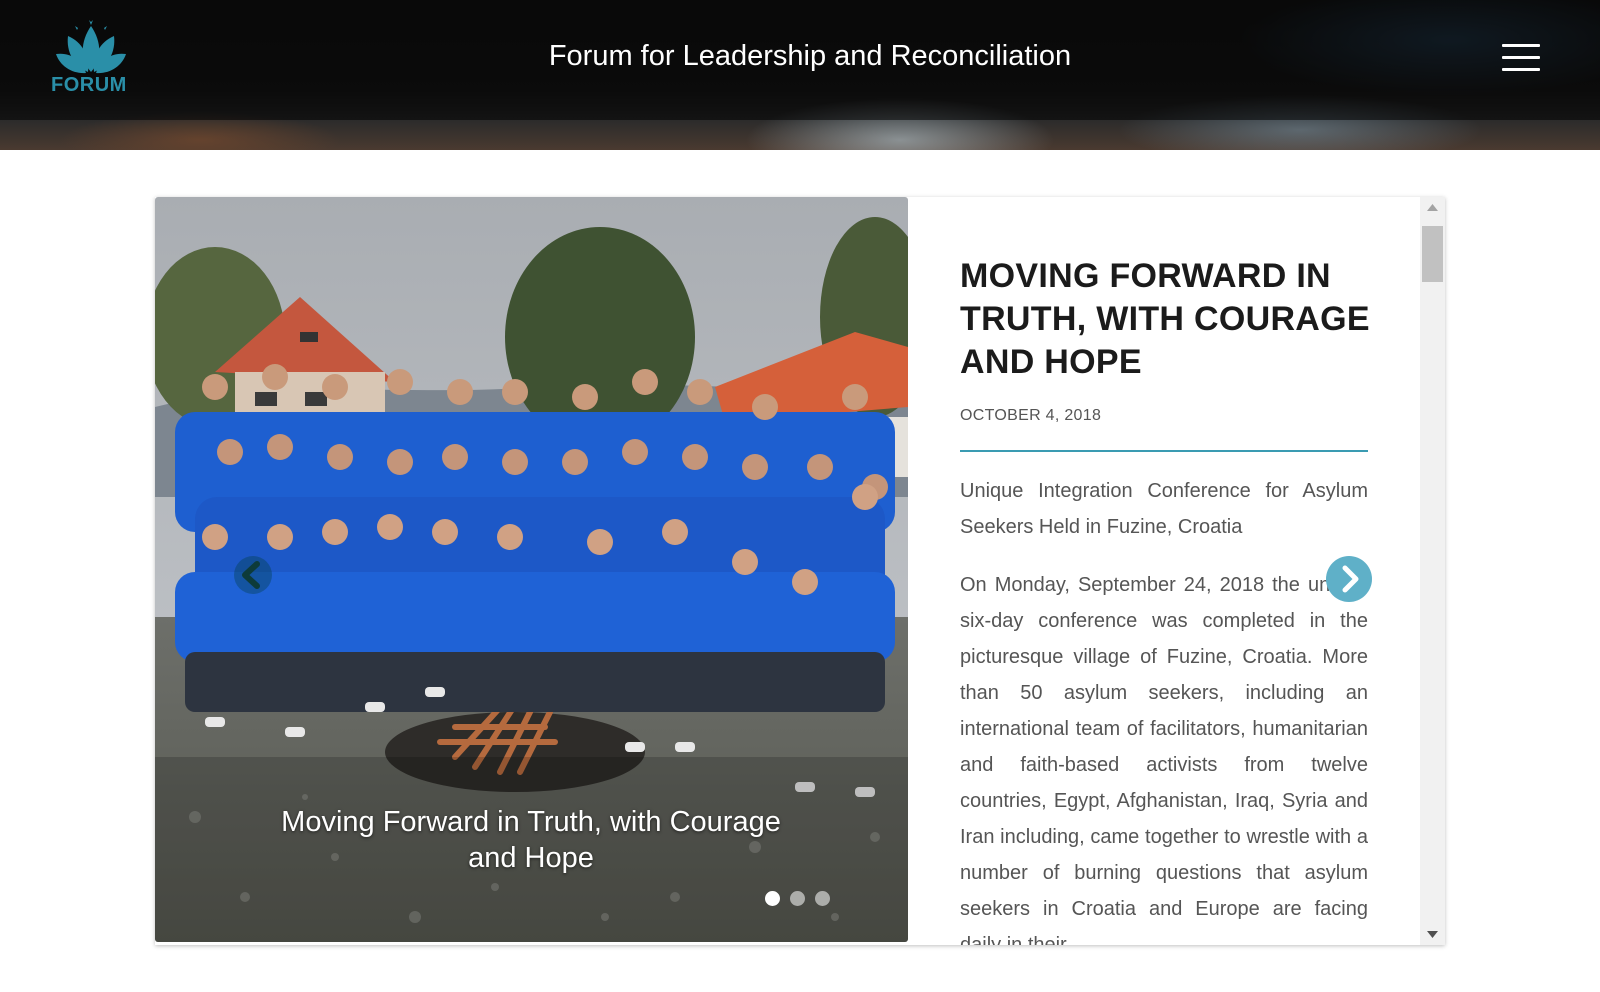 This screenshot has height=992, width=1600. What do you see at coordinates (1164, 451) in the screenshot?
I see `title-divider` at bounding box center [1164, 451].